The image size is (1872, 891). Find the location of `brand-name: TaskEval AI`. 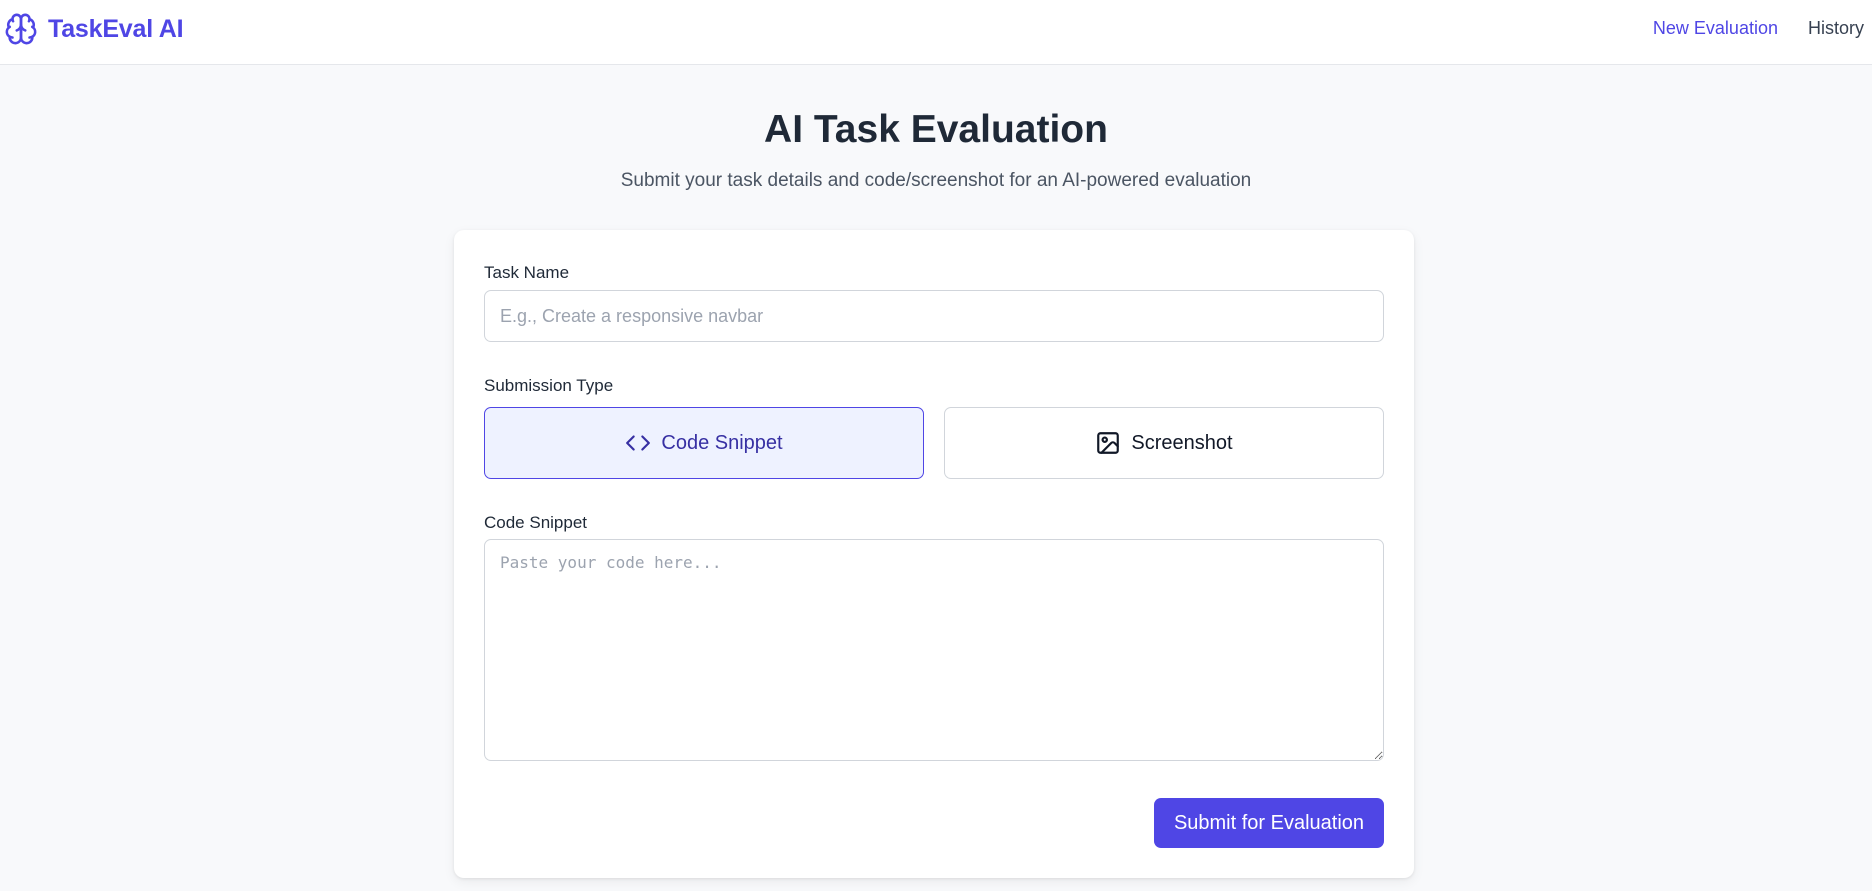

brand-name: TaskEval AI is located at coordinates (116, 28).